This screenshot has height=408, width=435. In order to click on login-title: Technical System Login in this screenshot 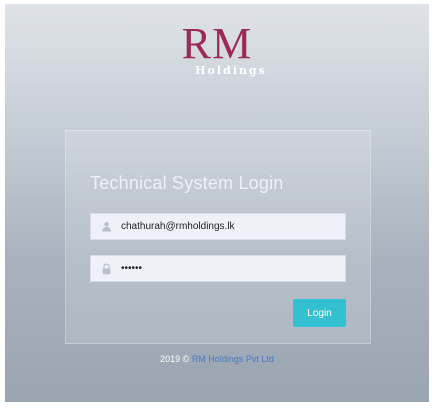, I will do `click(187, 183)`.